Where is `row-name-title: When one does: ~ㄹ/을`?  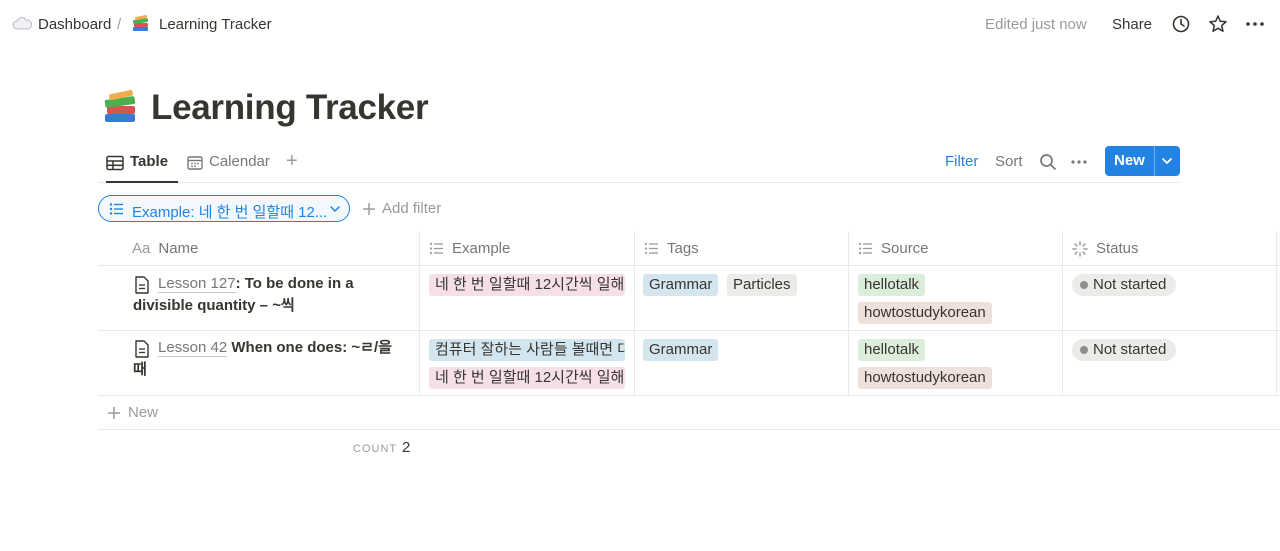 row-name-title: When one does: ~ㄹ/을 is located at coordinates (309, 347).